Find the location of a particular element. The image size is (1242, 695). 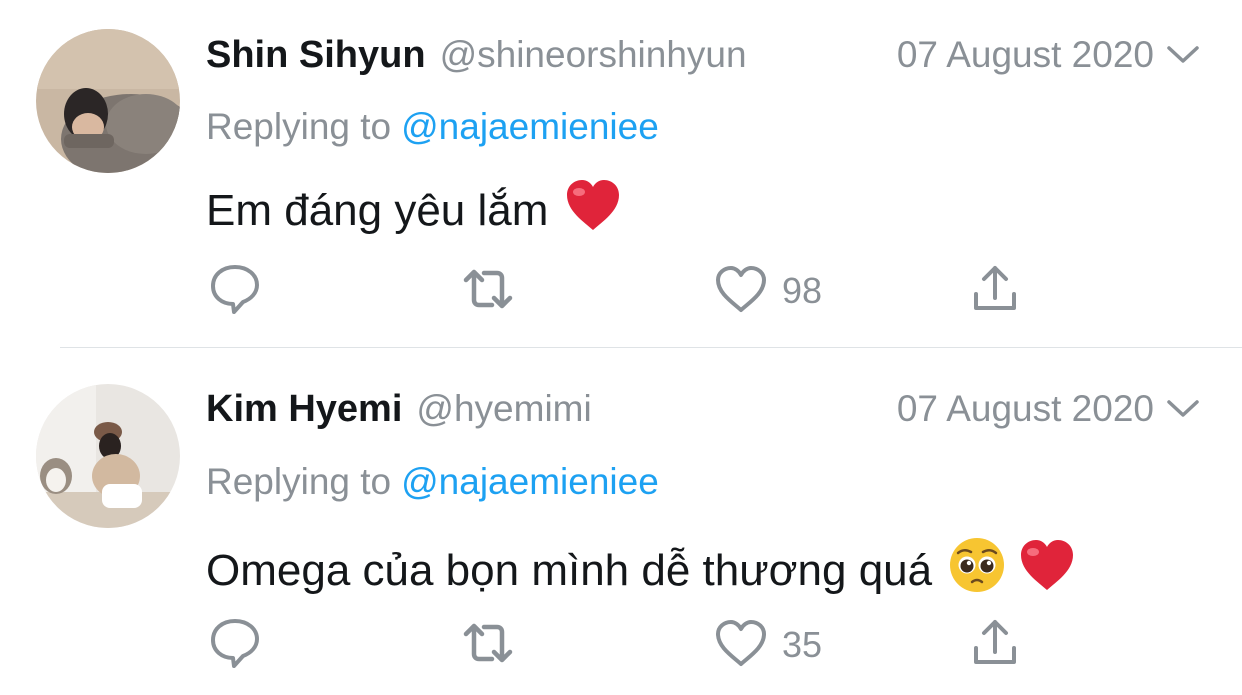

tweet-text: Em đáng yêu lắm is located at coordinates (414, 210).